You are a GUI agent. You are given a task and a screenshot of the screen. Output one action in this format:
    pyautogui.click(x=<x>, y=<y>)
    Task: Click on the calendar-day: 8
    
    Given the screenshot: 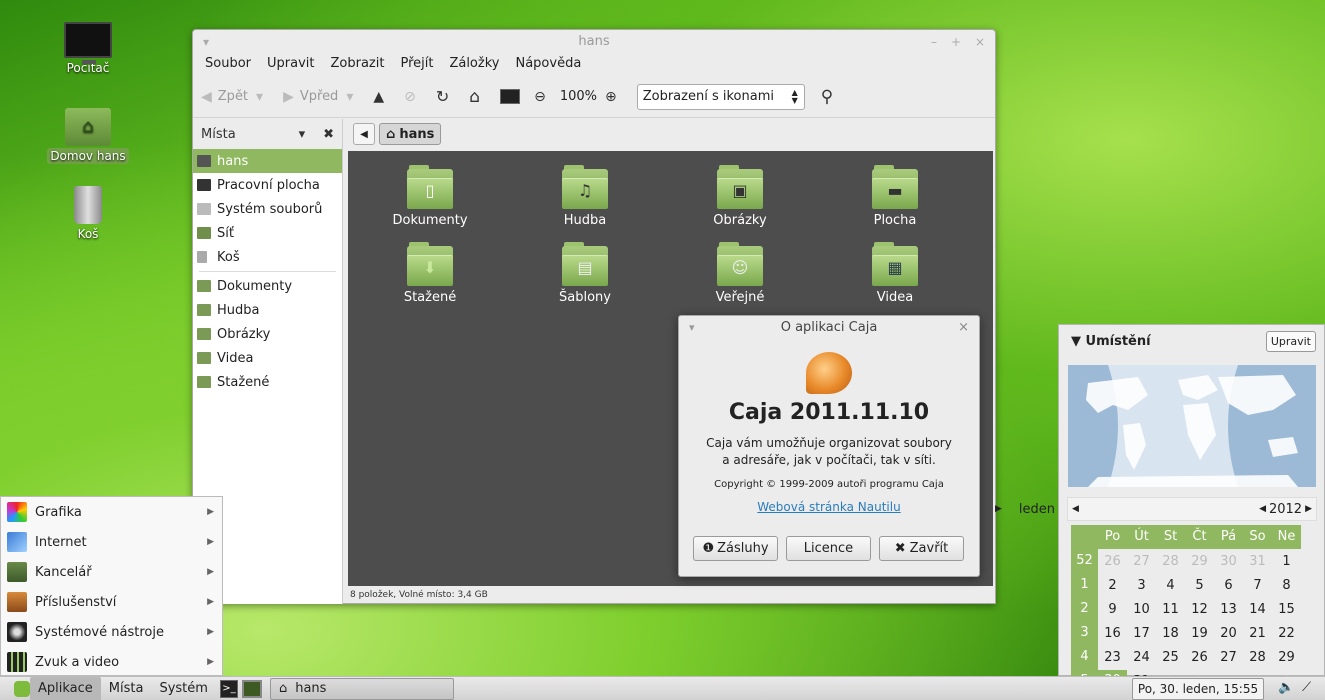 What is the action you would take?
    pyautogui.click(x=1286, y=585)
    